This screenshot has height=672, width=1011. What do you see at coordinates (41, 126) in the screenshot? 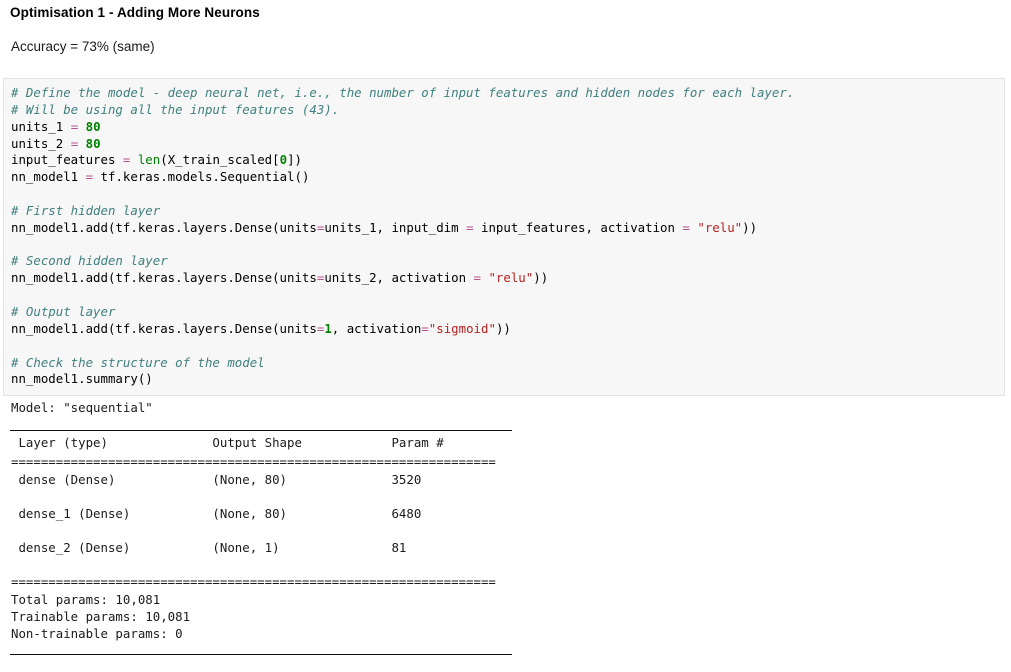
I see `code-token: units_1` at bounding box center [41, 126].